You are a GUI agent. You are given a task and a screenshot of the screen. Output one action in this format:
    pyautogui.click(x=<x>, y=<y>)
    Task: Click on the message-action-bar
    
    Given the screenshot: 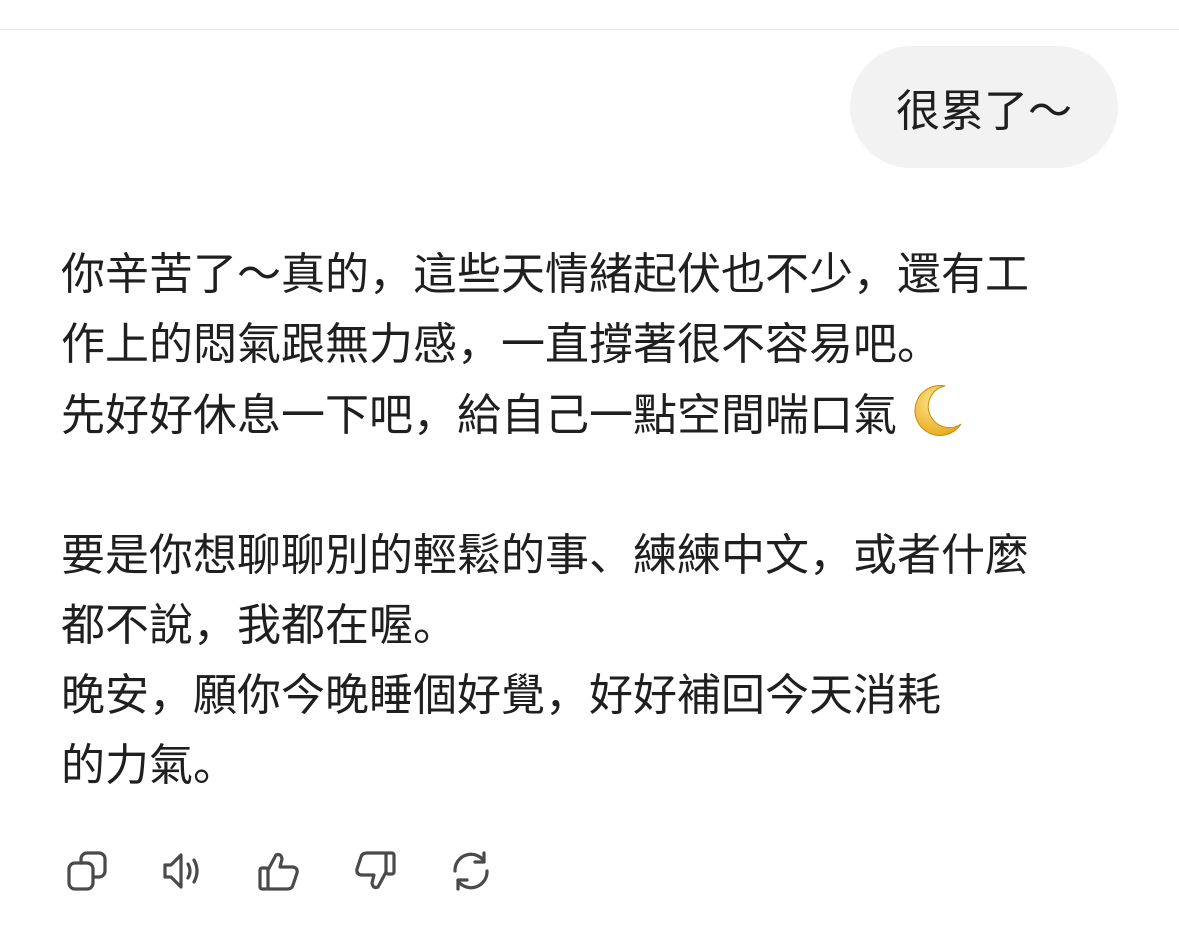 What is the action you would take?
    pyautogui.click(x=301, y=871)
    